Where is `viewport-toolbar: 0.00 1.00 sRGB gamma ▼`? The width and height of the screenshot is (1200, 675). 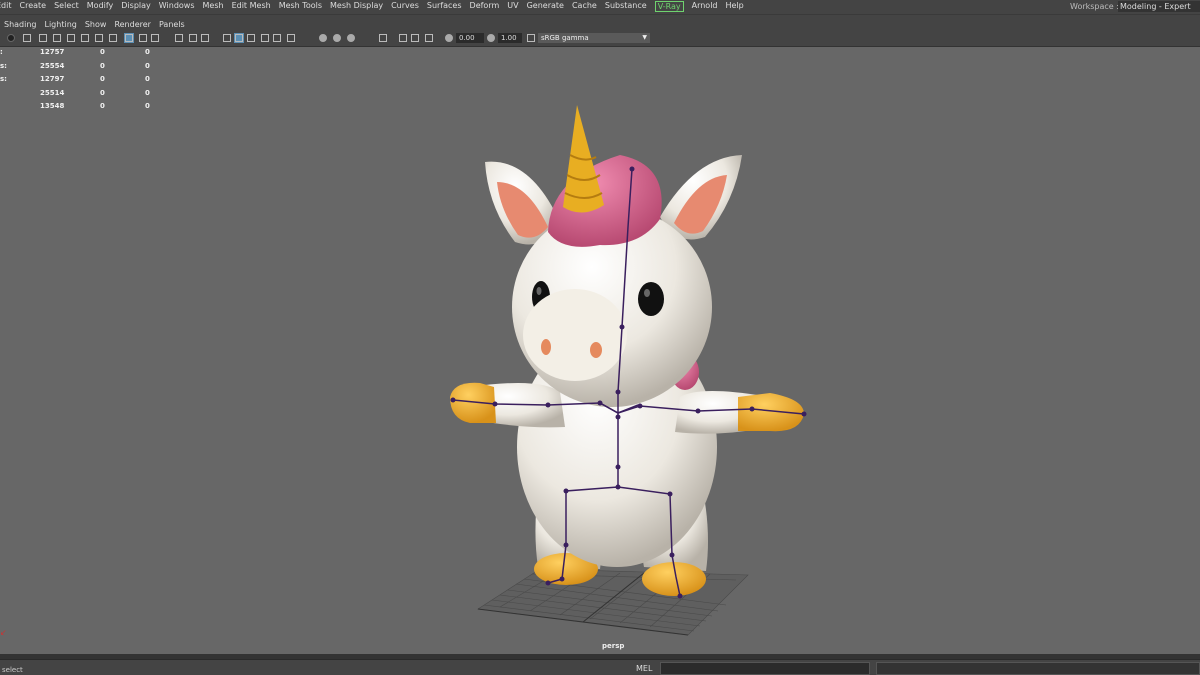 viewport-toolbar: 0.00 1.00 sRGB gamma ▼ is located at coordinates (600, 38).